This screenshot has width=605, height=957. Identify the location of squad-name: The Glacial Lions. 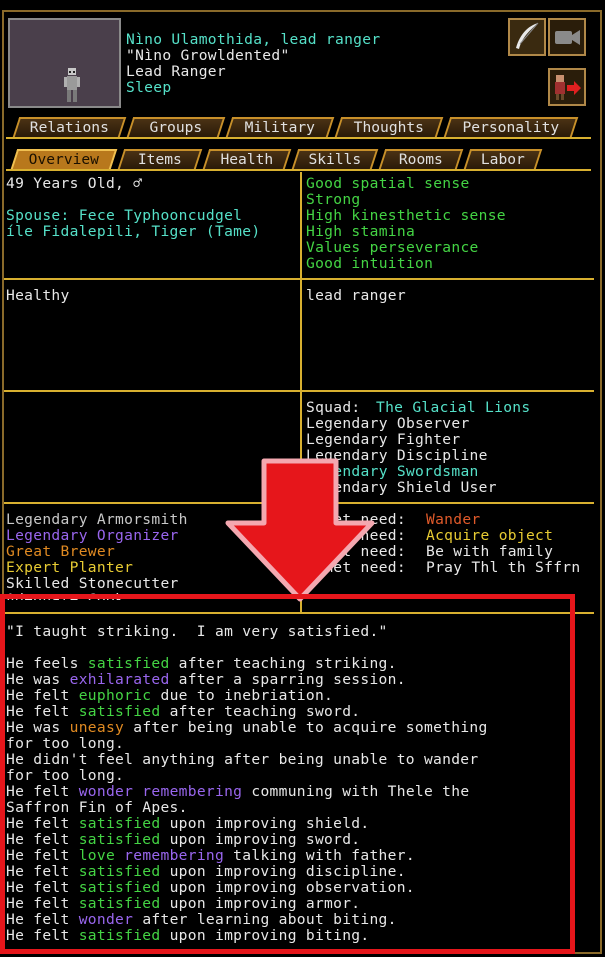
(453, 408).